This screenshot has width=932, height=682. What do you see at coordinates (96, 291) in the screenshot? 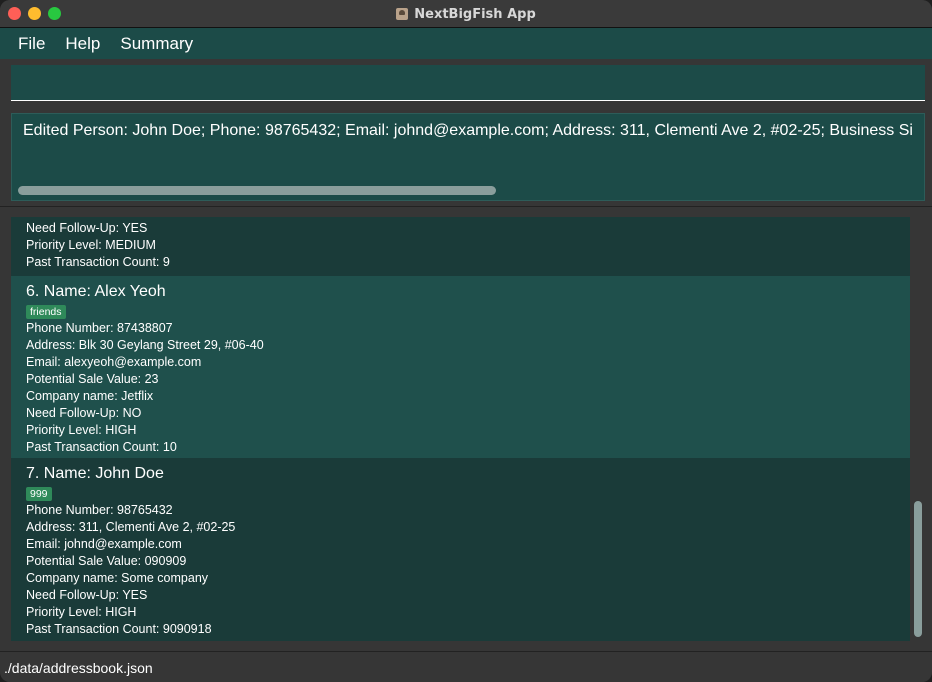
I see `card-name: 6. Name: Alex Yeoh` at bounding box center [96, 291].